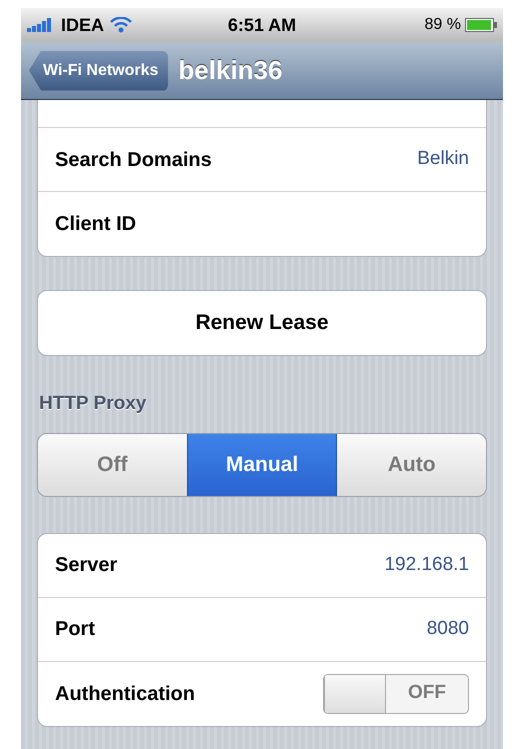  Describe the element at coordinates (442, 25) in the screenshot. I see `battery-percent: 89 %` at that location.